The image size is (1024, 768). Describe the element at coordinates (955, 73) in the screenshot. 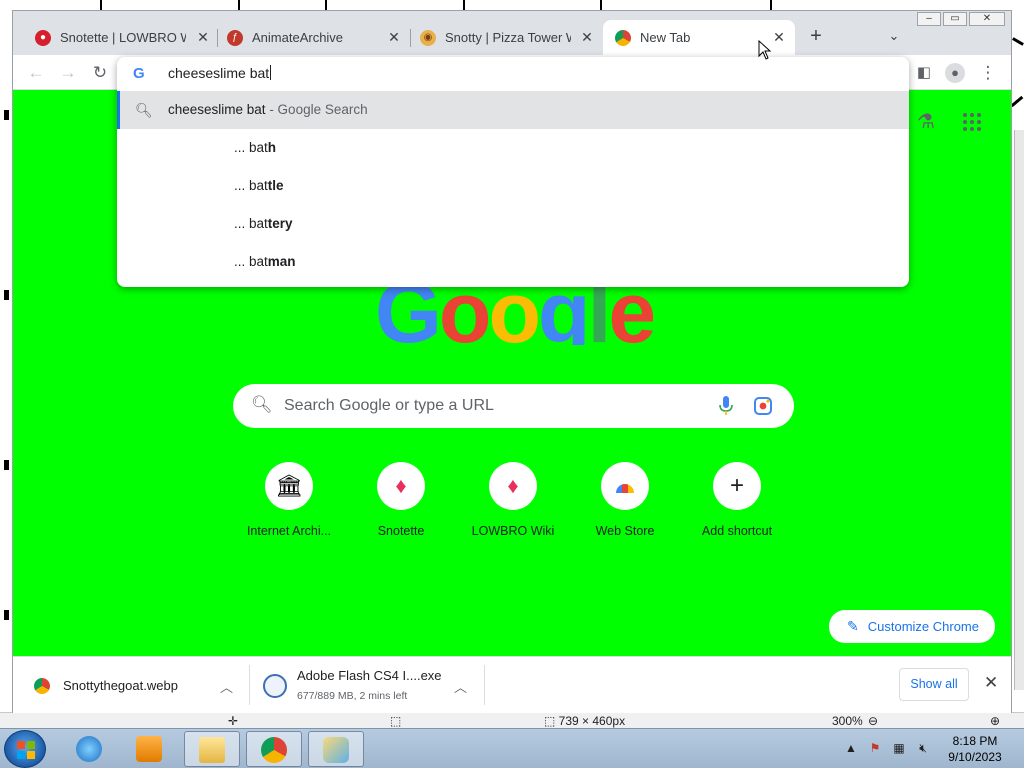

I see `profile-avatar-icon: ●` at that location.